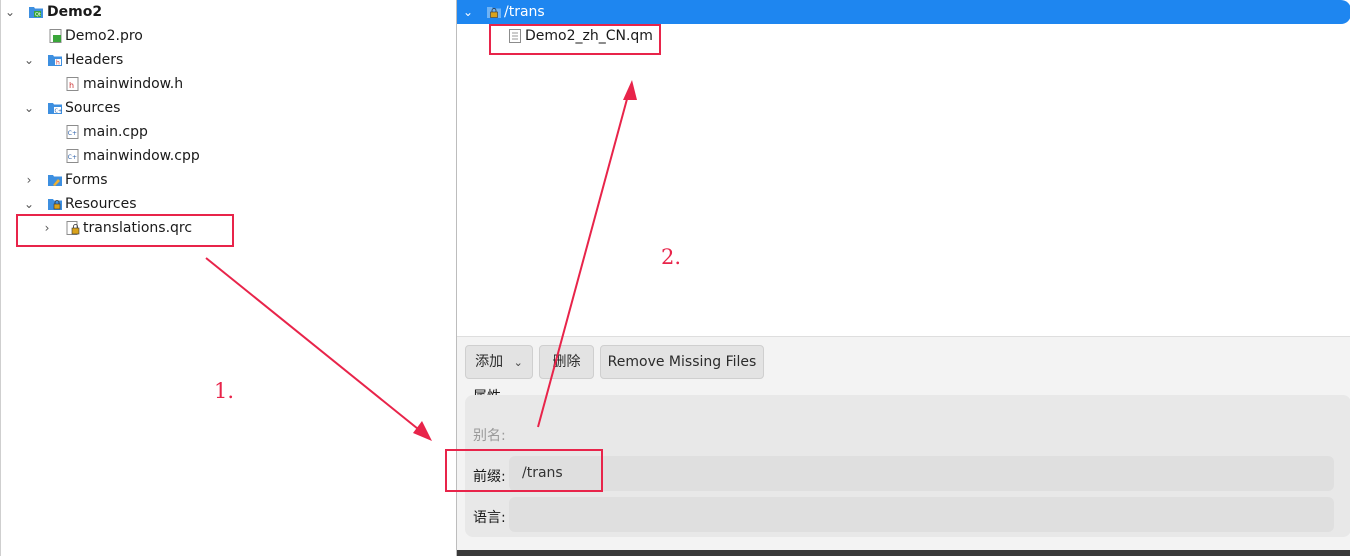  Describe the element at coordinates (903, 12) in the screenshot. I see `resource-prefix-row: ⌄ /trans` at that location.